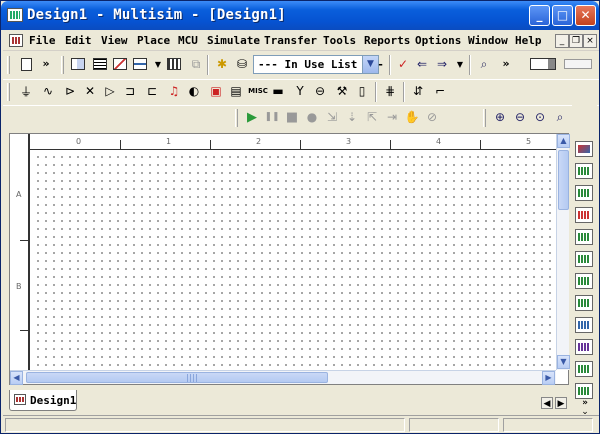  I want to click on oscilloscope-icon, so click(584, 215).